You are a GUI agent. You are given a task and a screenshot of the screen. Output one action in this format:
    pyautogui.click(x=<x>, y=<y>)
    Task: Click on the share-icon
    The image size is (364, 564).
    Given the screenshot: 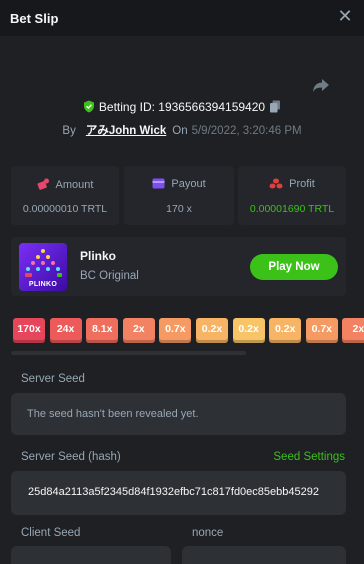 What is the action you would take?
    pyautogui.click(x=321, y=85)
    